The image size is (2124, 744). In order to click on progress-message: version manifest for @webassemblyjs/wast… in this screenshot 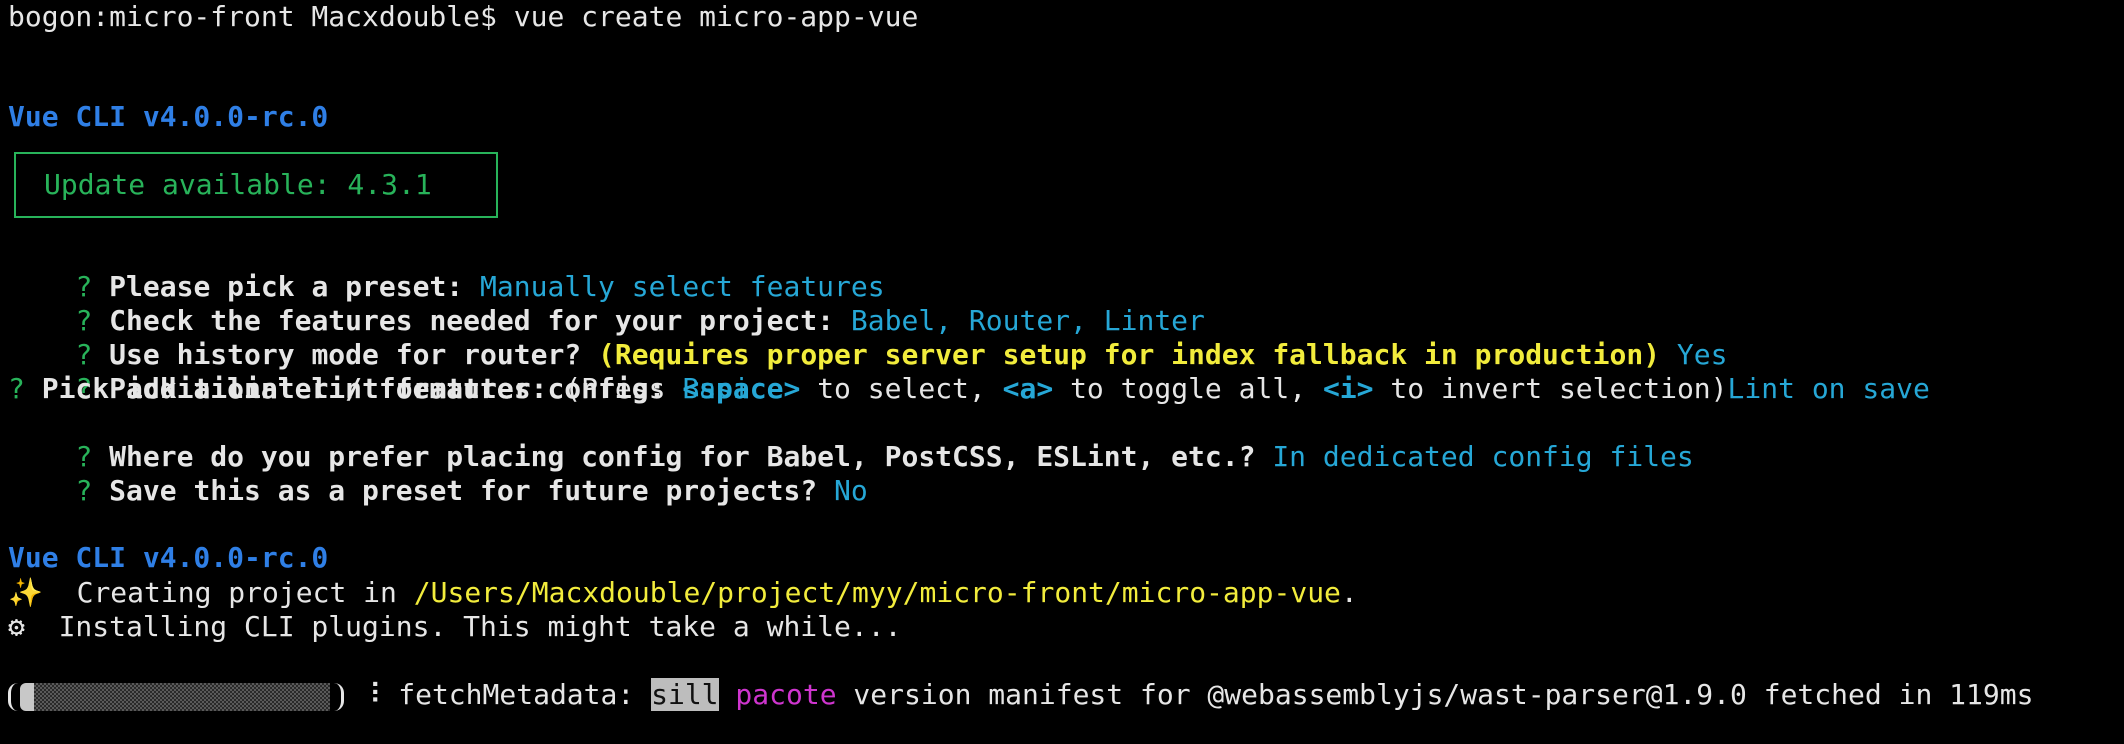, I will do `click(1435, 694)`.